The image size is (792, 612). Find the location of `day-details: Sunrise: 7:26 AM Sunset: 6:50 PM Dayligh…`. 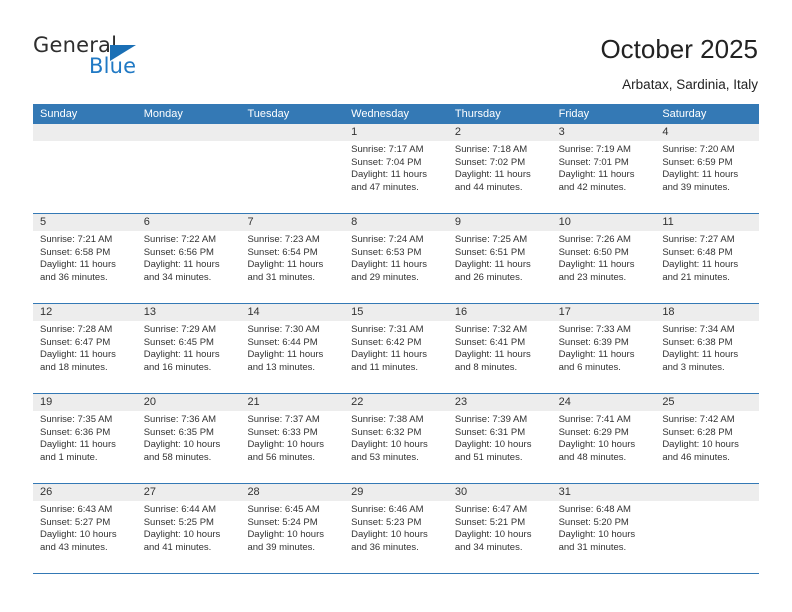

day-details: Sunrise: 7:26 AM Sunset: 6:50 PM Dayligh… is located at coordinates (604, 257).